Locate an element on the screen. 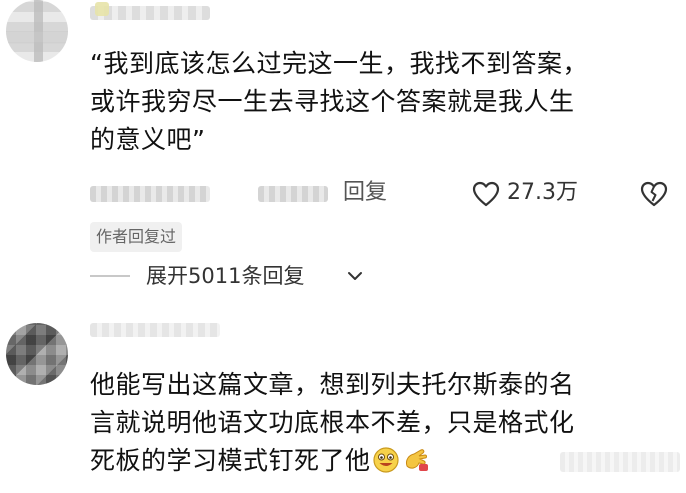  timestamp-blurred is located at coordinates (150, 194).